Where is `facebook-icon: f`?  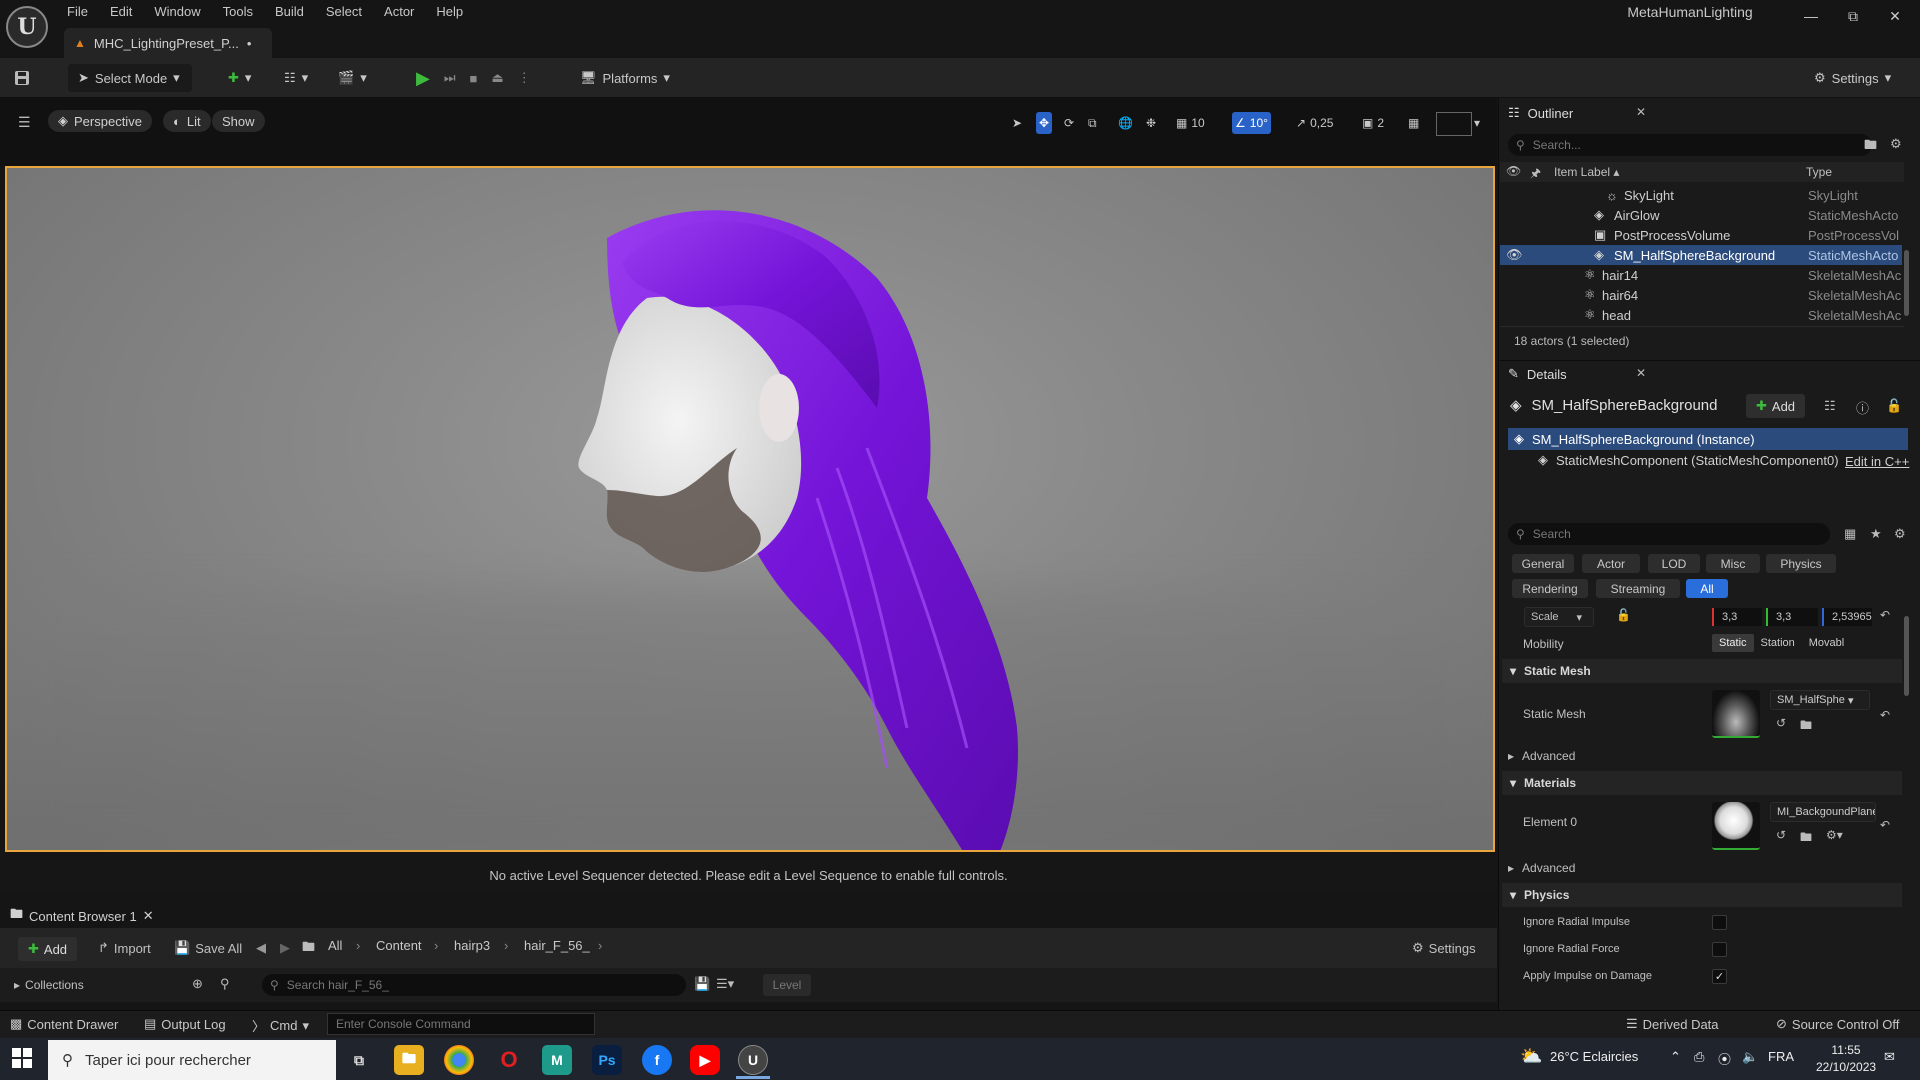 facebook-icon: f is located at coordinates (657, 1060).